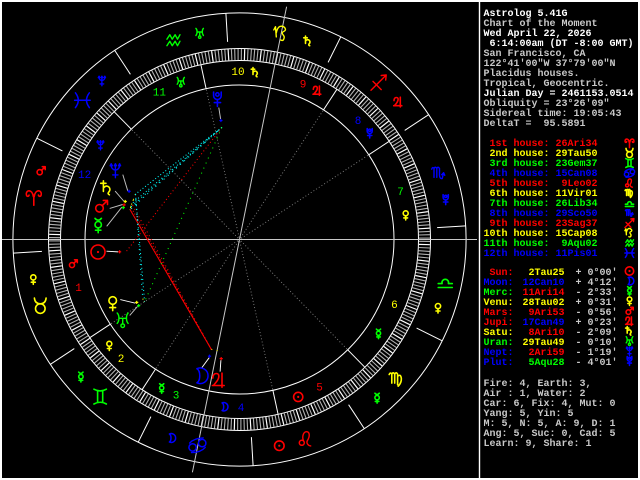 This screenshot has height=480, width=640. Describe the element at coordinates (84, 176) in the screenshot. I see `svg-text: 12` at that location.